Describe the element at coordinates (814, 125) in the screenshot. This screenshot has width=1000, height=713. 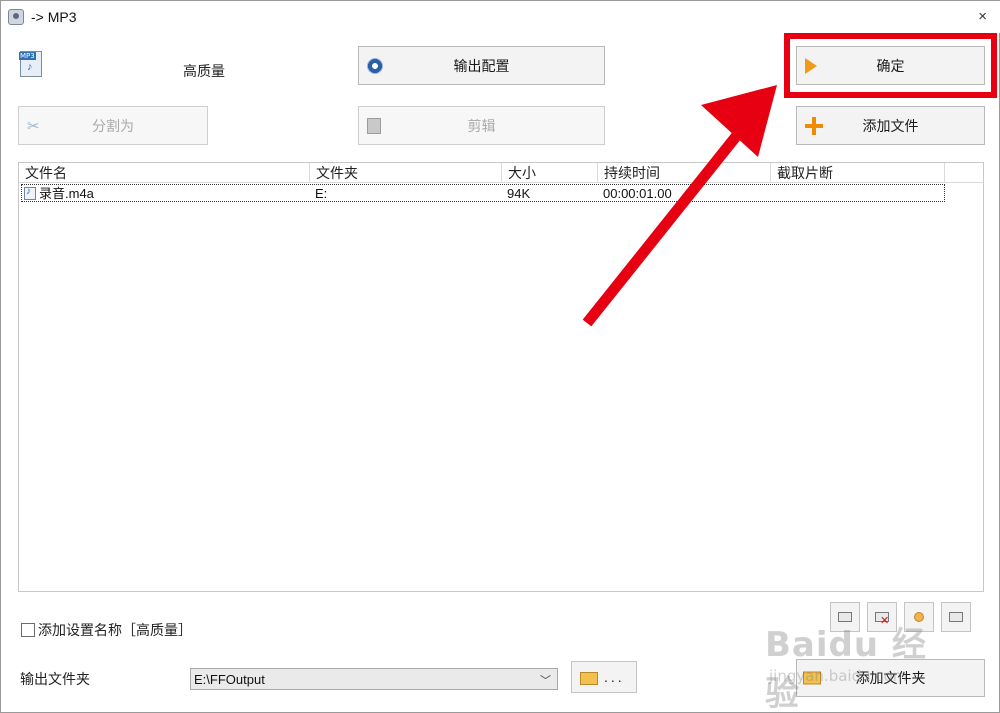
I see `plus-icon` at that location.